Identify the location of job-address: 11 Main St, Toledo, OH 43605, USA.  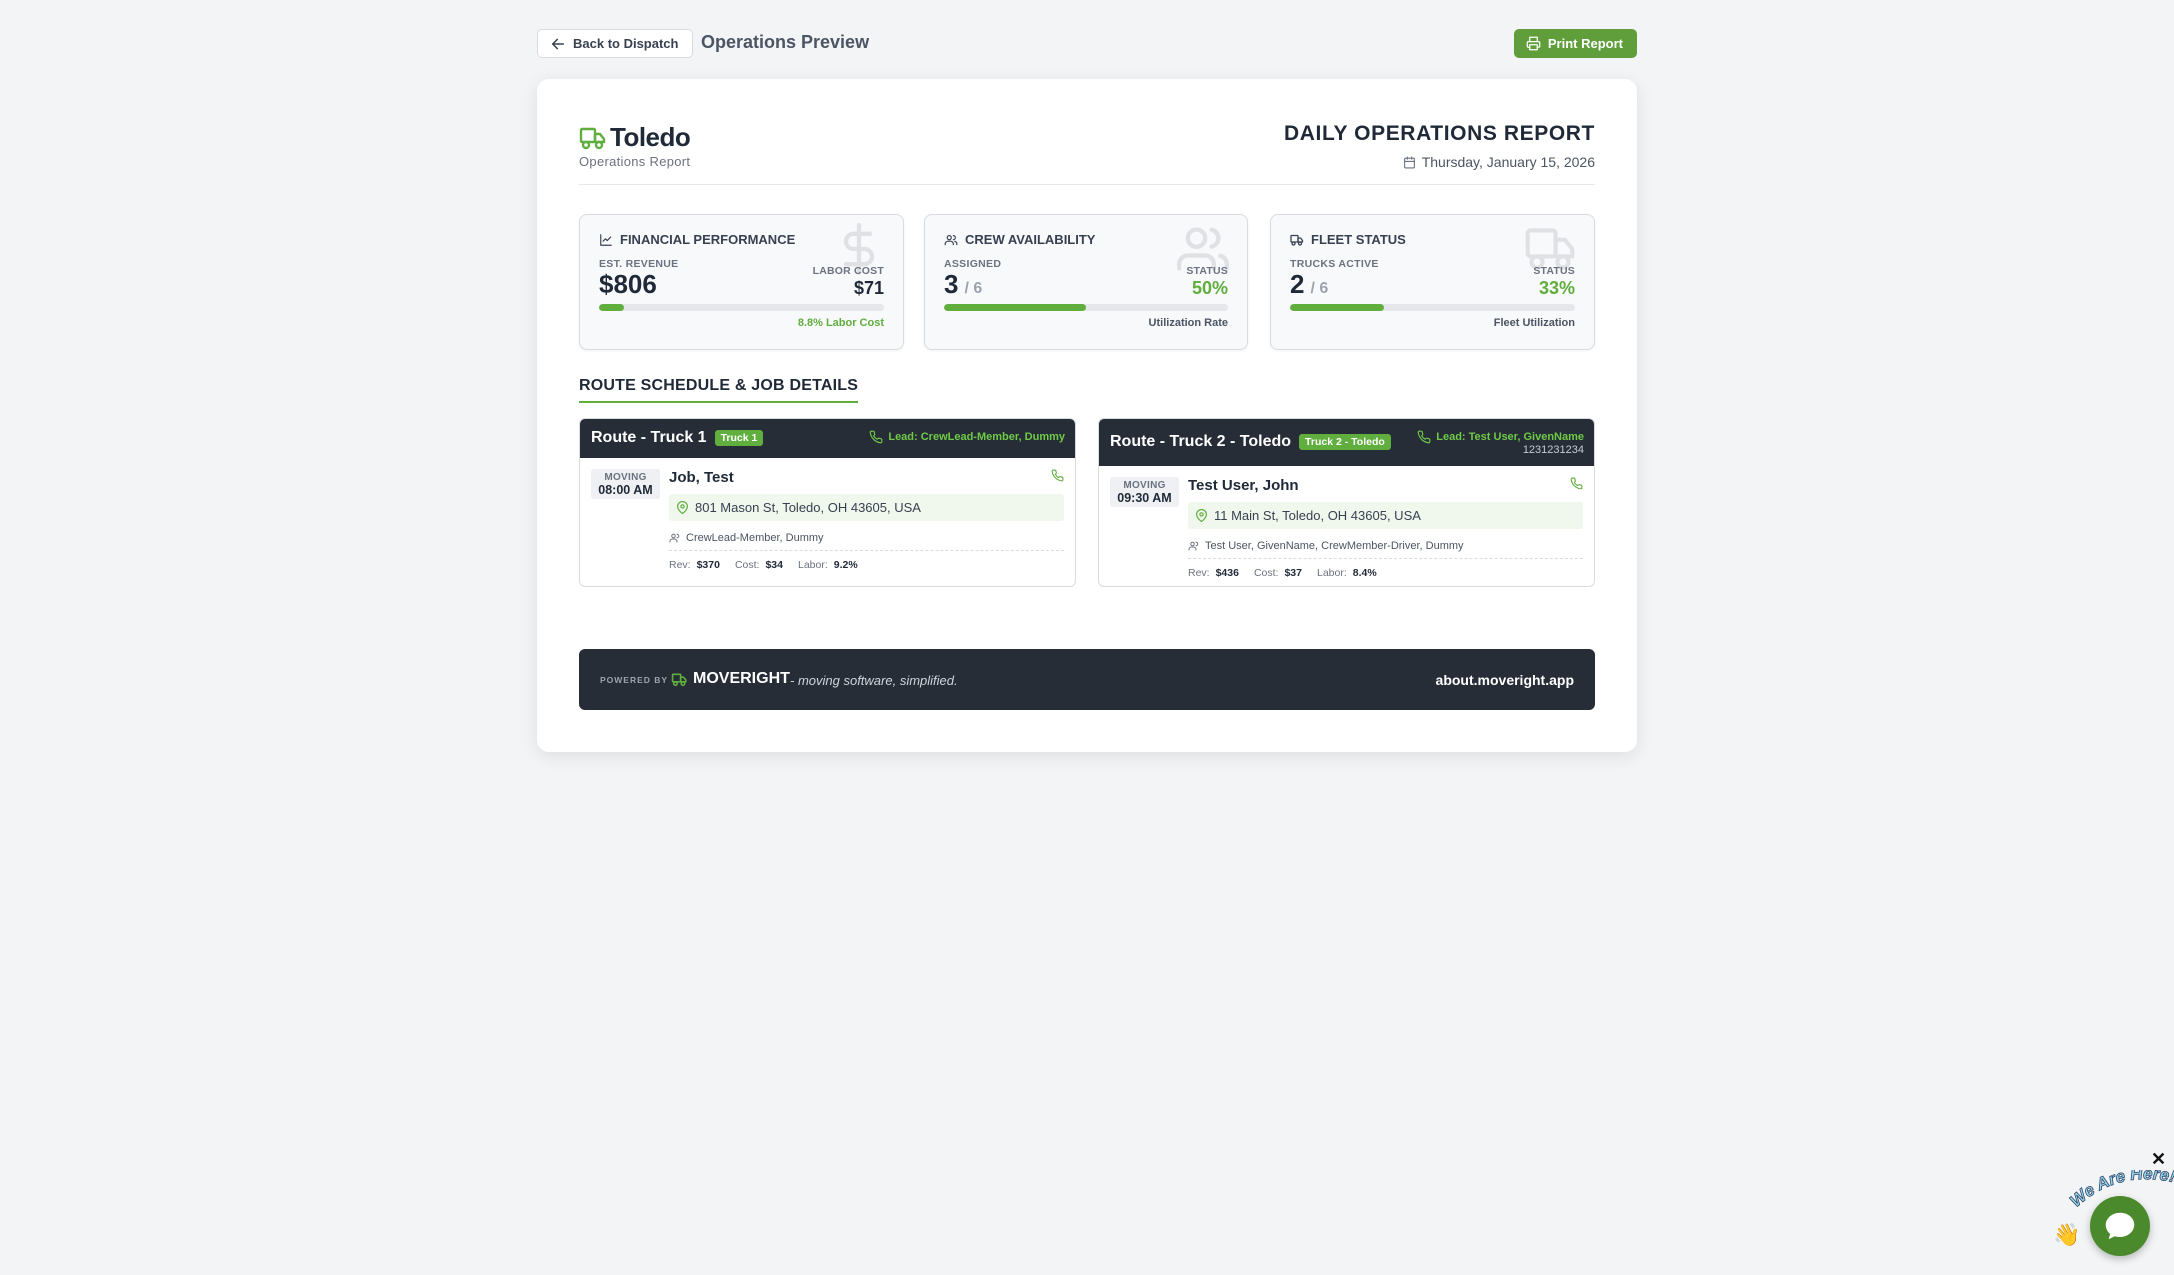
(1385, 515).